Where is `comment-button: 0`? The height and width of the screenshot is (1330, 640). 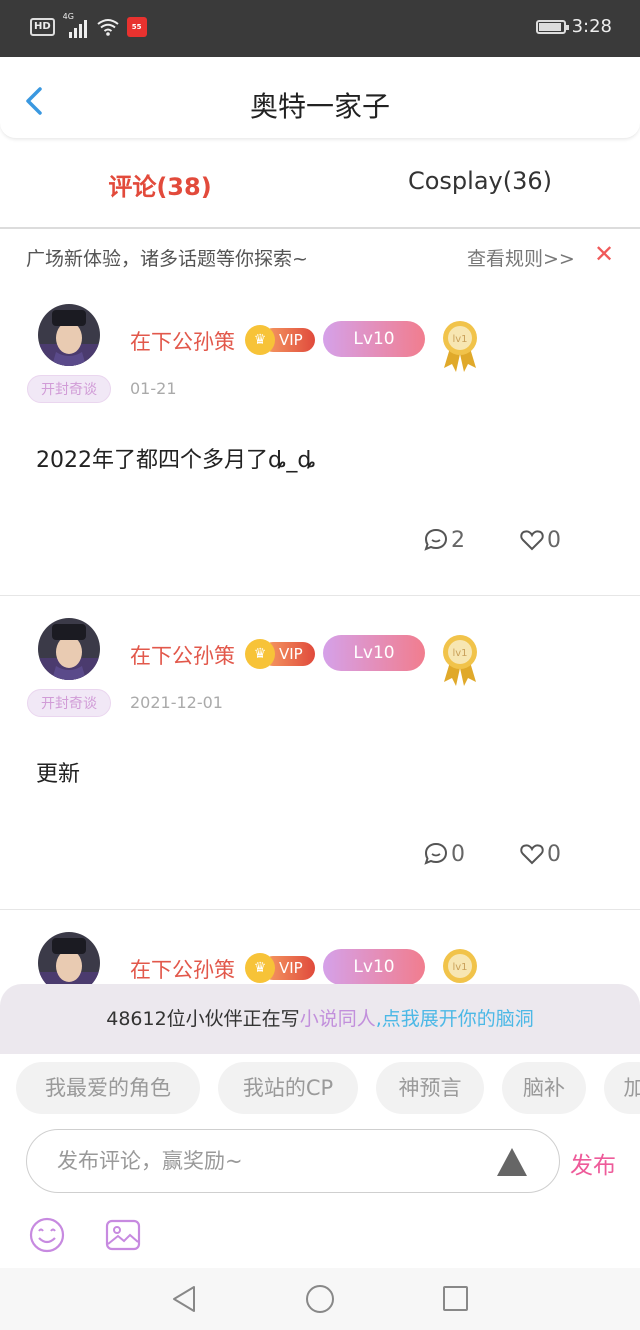 comment-button: 0 is located at coordinates (444, 854).